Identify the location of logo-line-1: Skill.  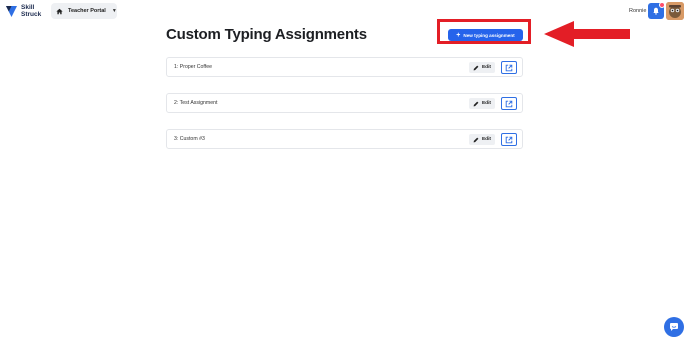
(28, 7).